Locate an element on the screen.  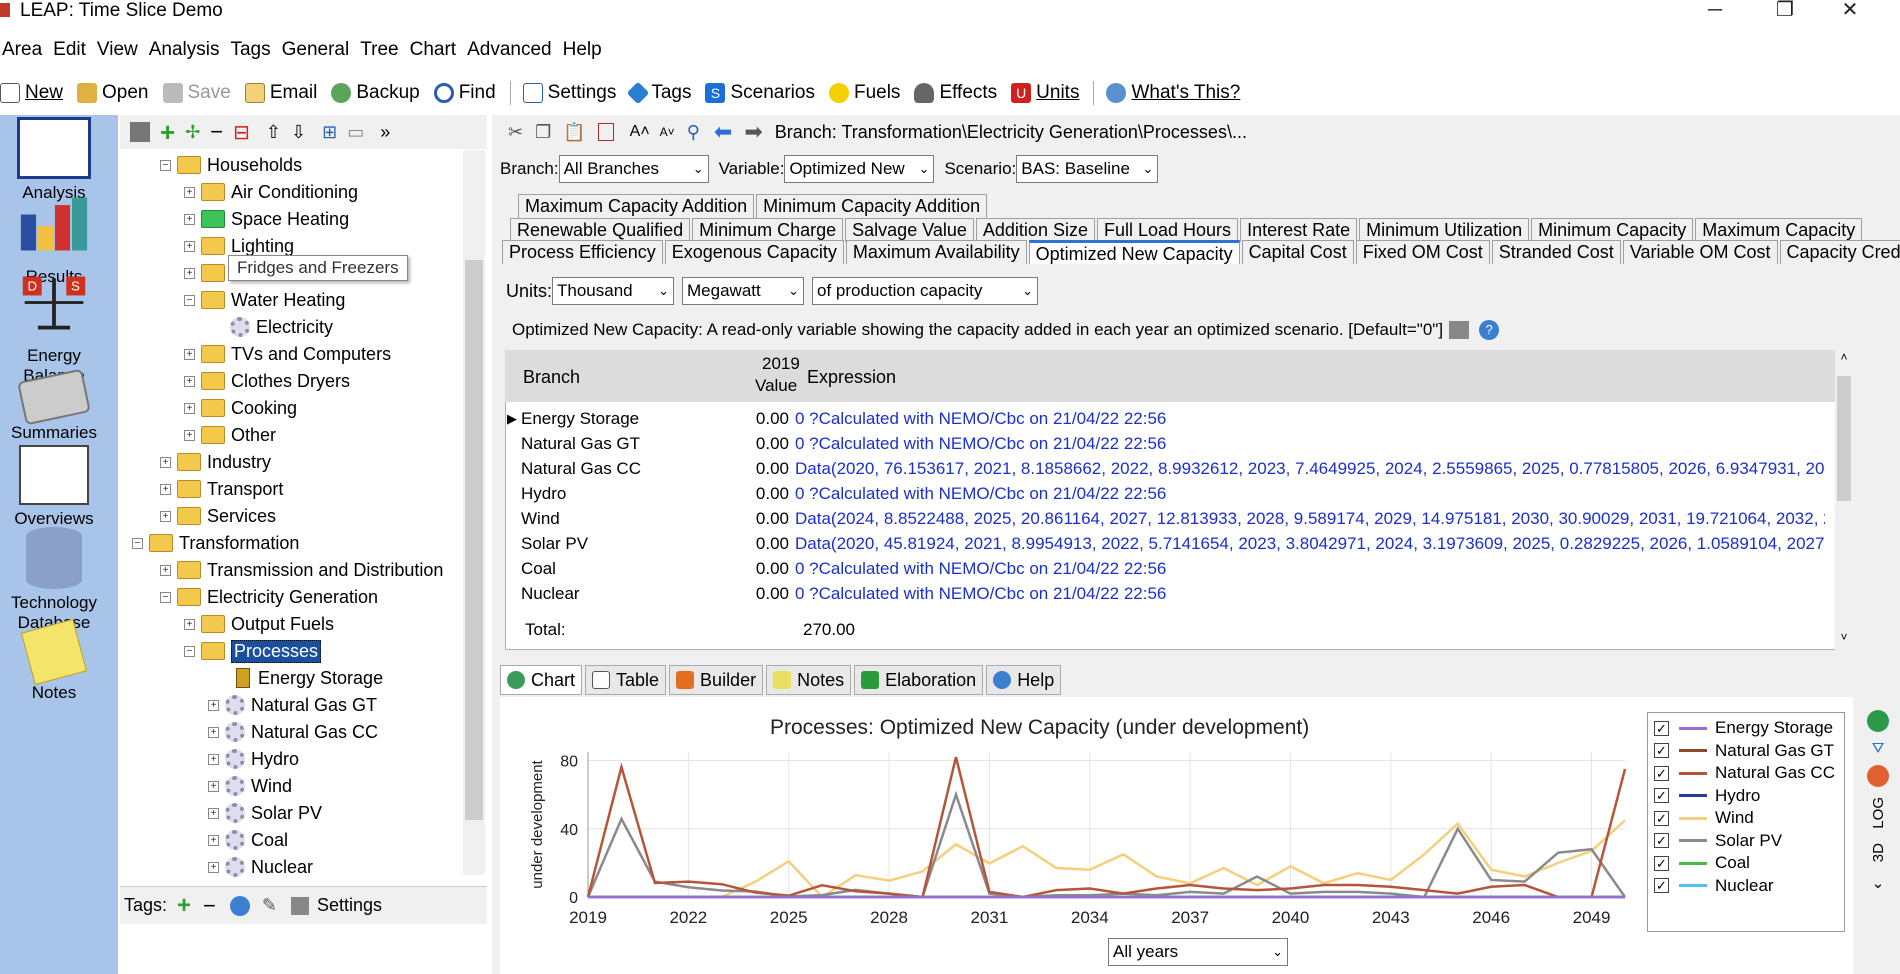
clipboard-icon is located at coordinates (605, 132).